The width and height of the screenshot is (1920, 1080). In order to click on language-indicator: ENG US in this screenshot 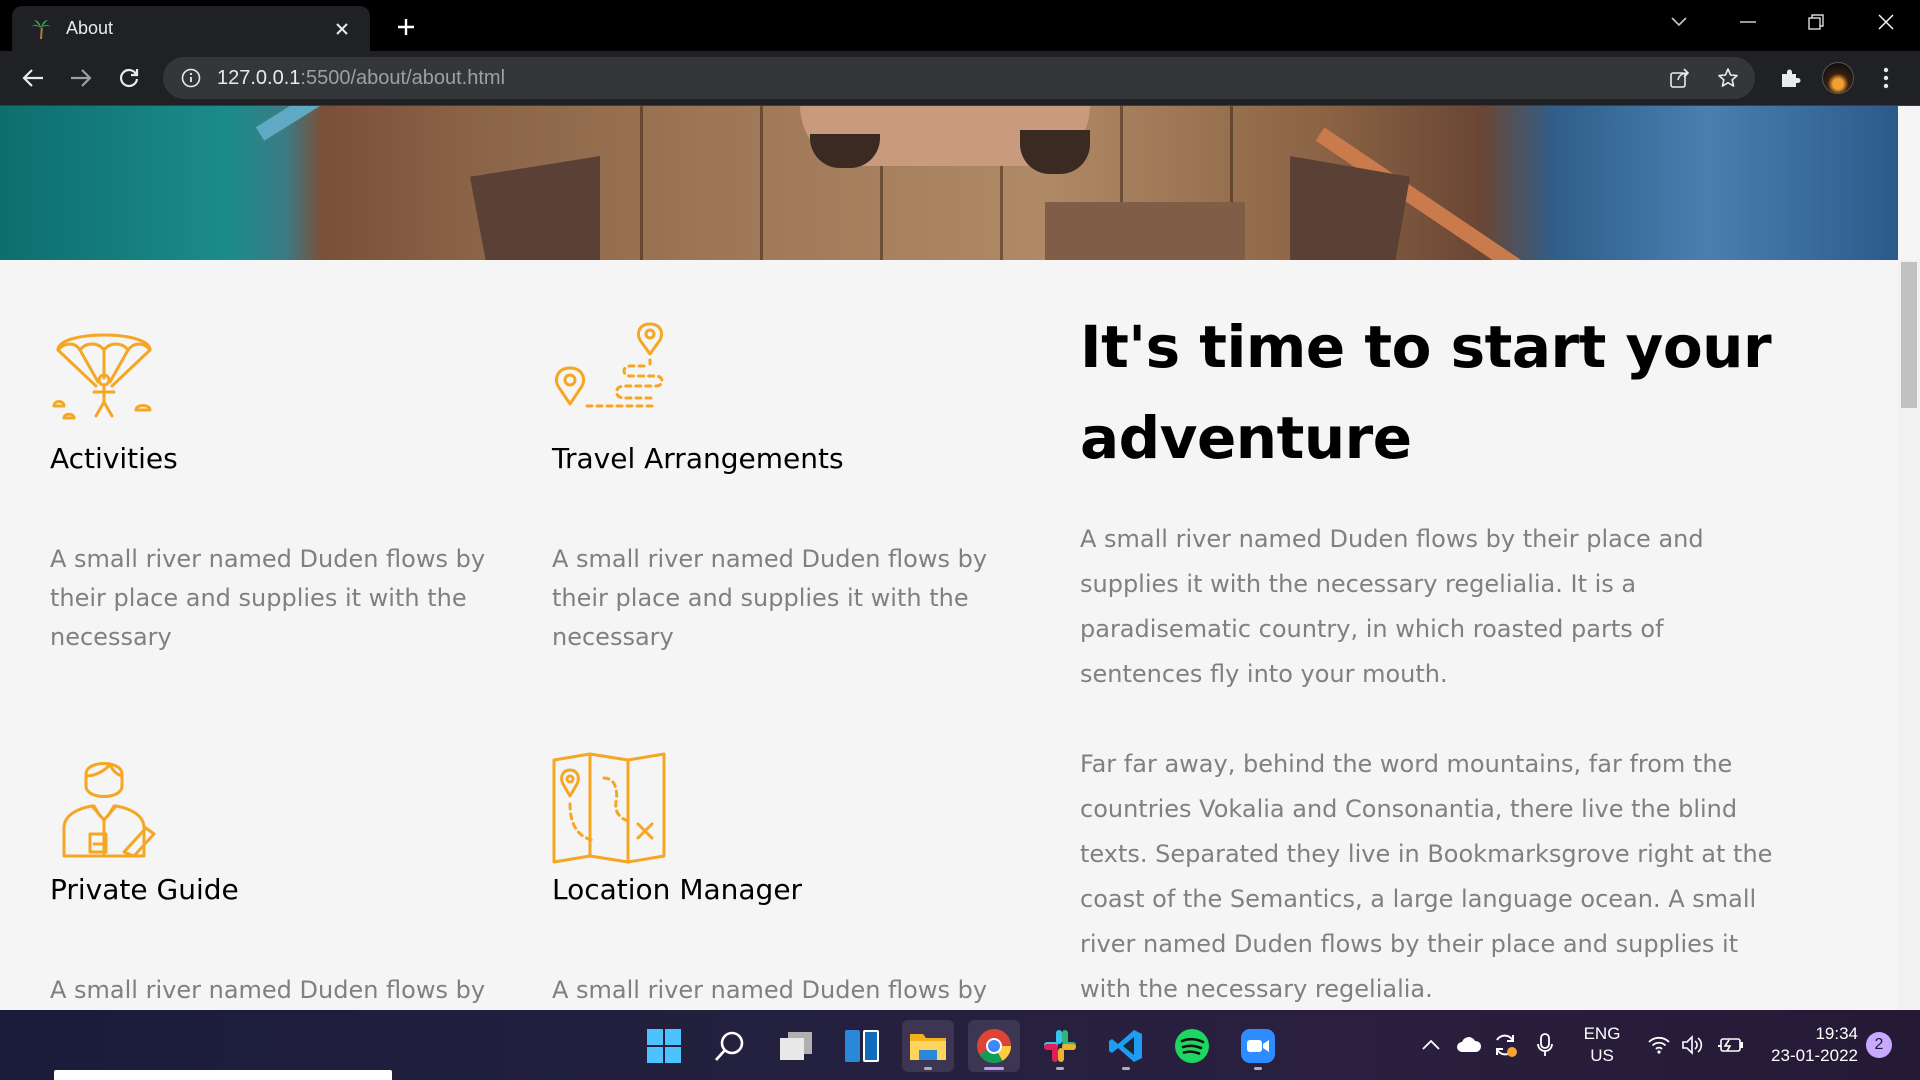, I will do `click(1602, 1045)`.